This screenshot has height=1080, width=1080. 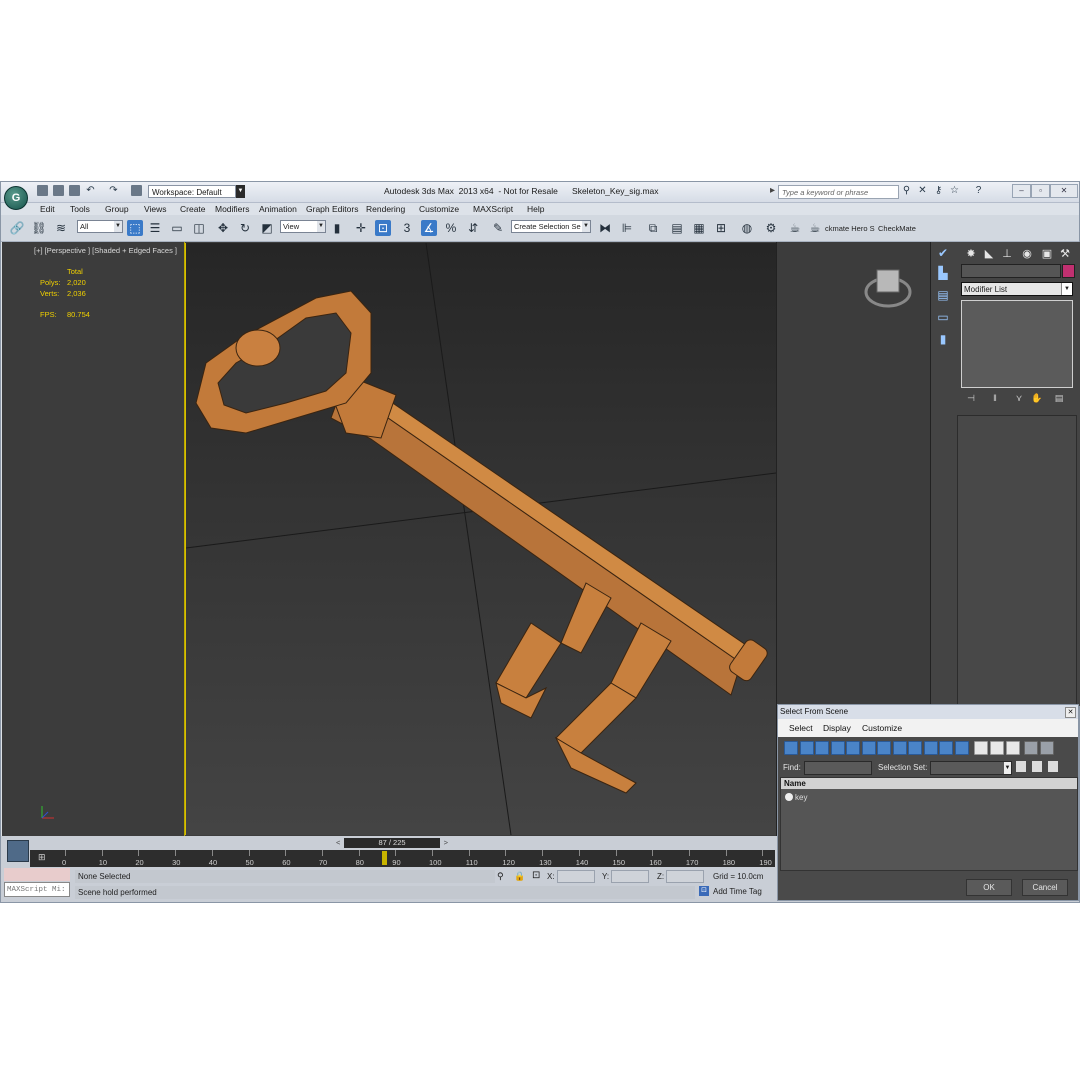 I want to click on render-production-icon: ☕, so click(x=815, y=228).